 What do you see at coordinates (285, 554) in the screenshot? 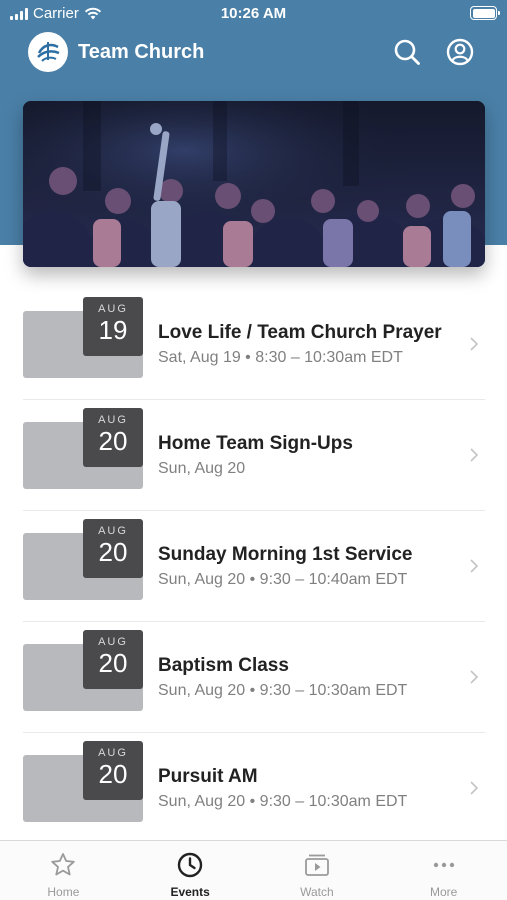
I see `event-title: Sunday Morning 1st Service` at bounding box center [285, 554].